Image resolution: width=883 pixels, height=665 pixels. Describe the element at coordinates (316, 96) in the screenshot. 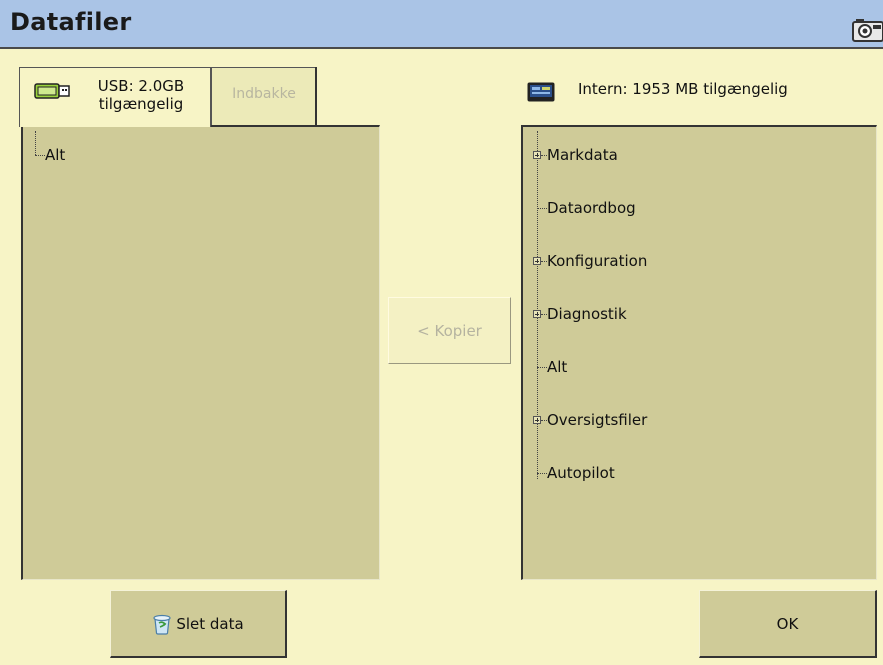

I see `tab-divider` at that location.